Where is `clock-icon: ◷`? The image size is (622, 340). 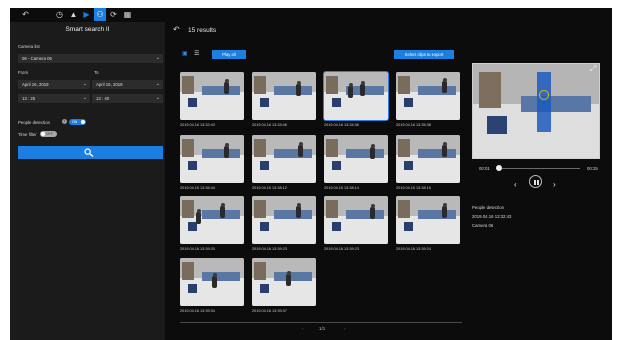
clock-icon: ◷ is located at coordinates (59, 14).